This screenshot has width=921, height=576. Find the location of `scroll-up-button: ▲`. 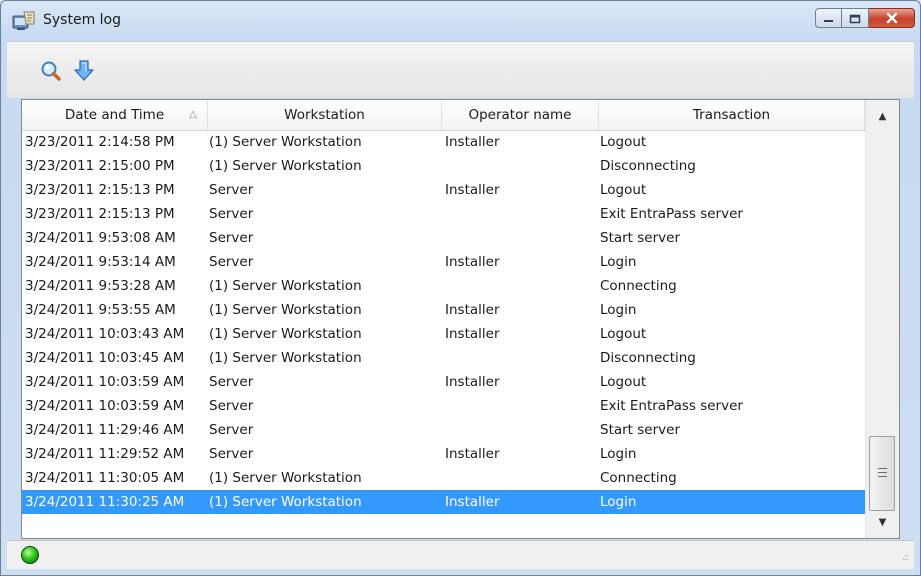

scroll-up-button: ▲ is located at coordinates (882, 116).